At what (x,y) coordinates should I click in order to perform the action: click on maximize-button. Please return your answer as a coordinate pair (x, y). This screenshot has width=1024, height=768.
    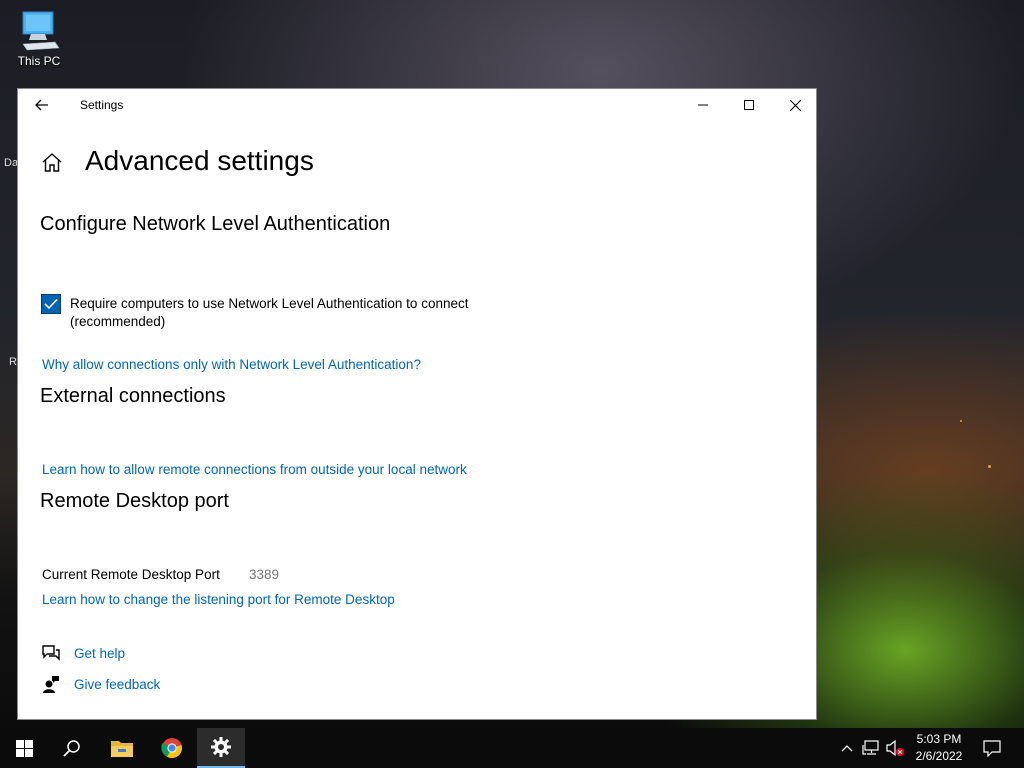
    Looking at the image, I should click on (749, 105).